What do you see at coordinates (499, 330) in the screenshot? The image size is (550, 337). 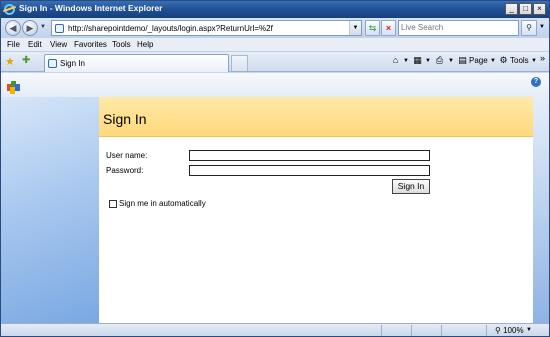 I see `zoom-magnifier-icon: ⚲` at bounding box center [499, 330].